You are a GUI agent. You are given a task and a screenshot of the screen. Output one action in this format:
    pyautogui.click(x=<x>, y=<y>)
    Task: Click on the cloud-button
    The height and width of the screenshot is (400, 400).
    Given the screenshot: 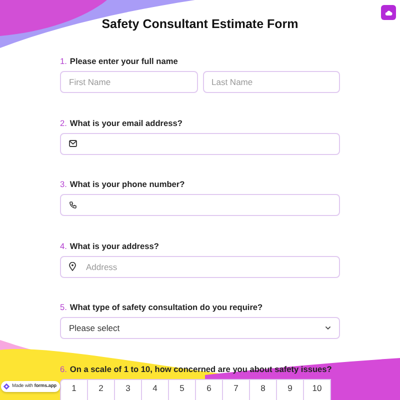 What is the action you would take?
    pyautogui.click(x=388, y=12)
    